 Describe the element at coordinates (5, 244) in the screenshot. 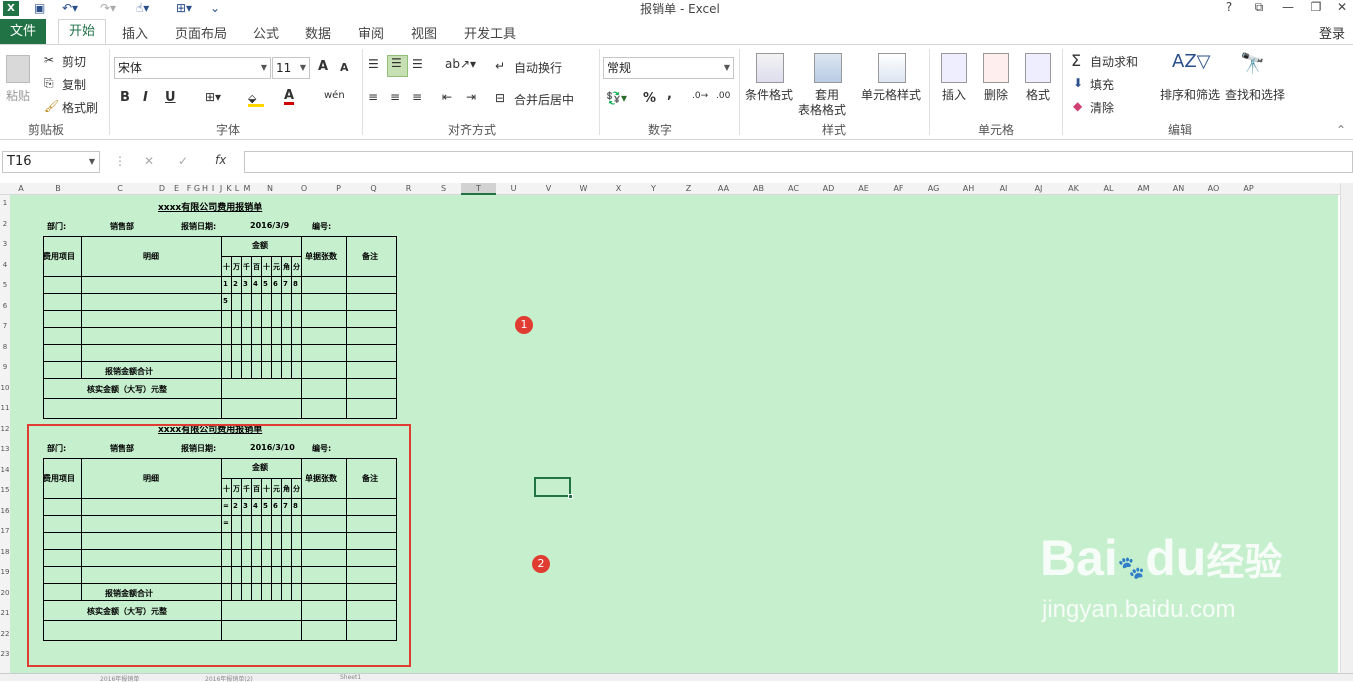

I see `row-header-3: 3` at that location.